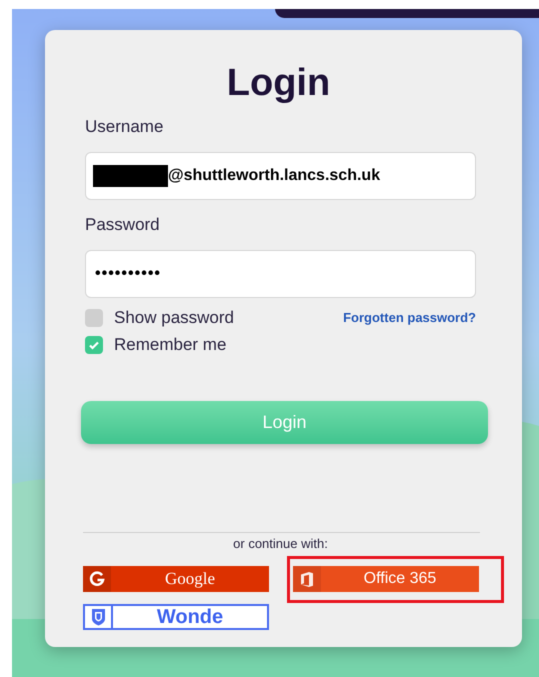 Image resolution: width=539 pixels, height=677 pixels. What do you see at coordinates (98, 617) in the screenshot?
I see `shield-icon` at bounding box center [98, 617].